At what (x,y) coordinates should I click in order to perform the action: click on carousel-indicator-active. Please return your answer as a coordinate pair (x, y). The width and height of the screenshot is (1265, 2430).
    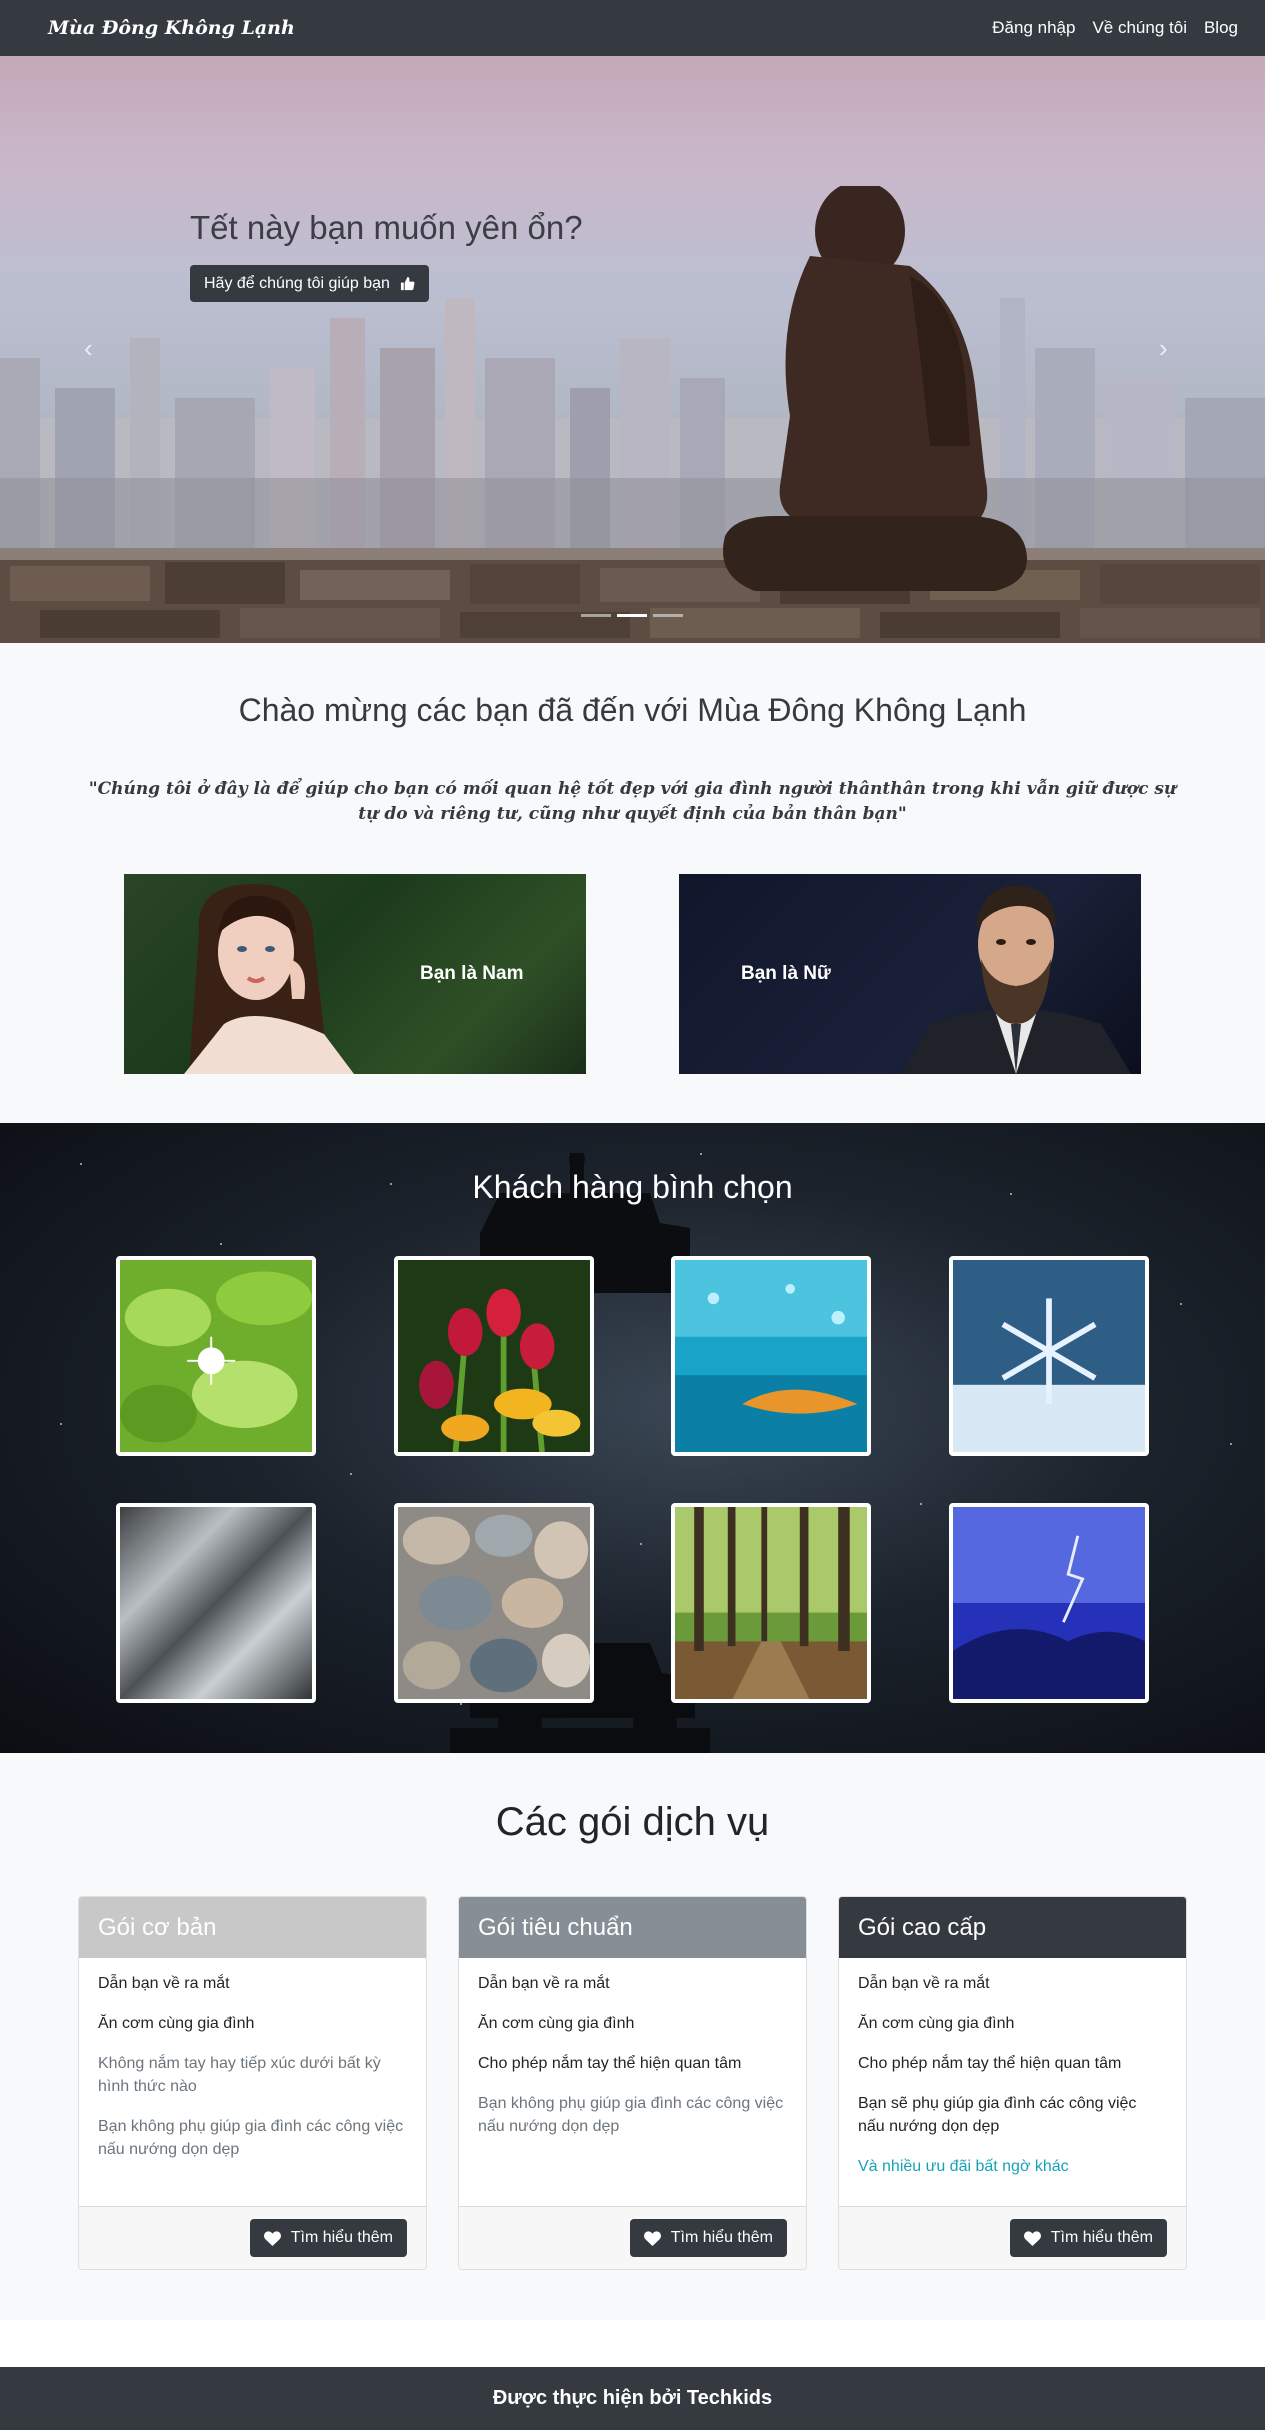
    Looking at the image, I should click on (632, 615).